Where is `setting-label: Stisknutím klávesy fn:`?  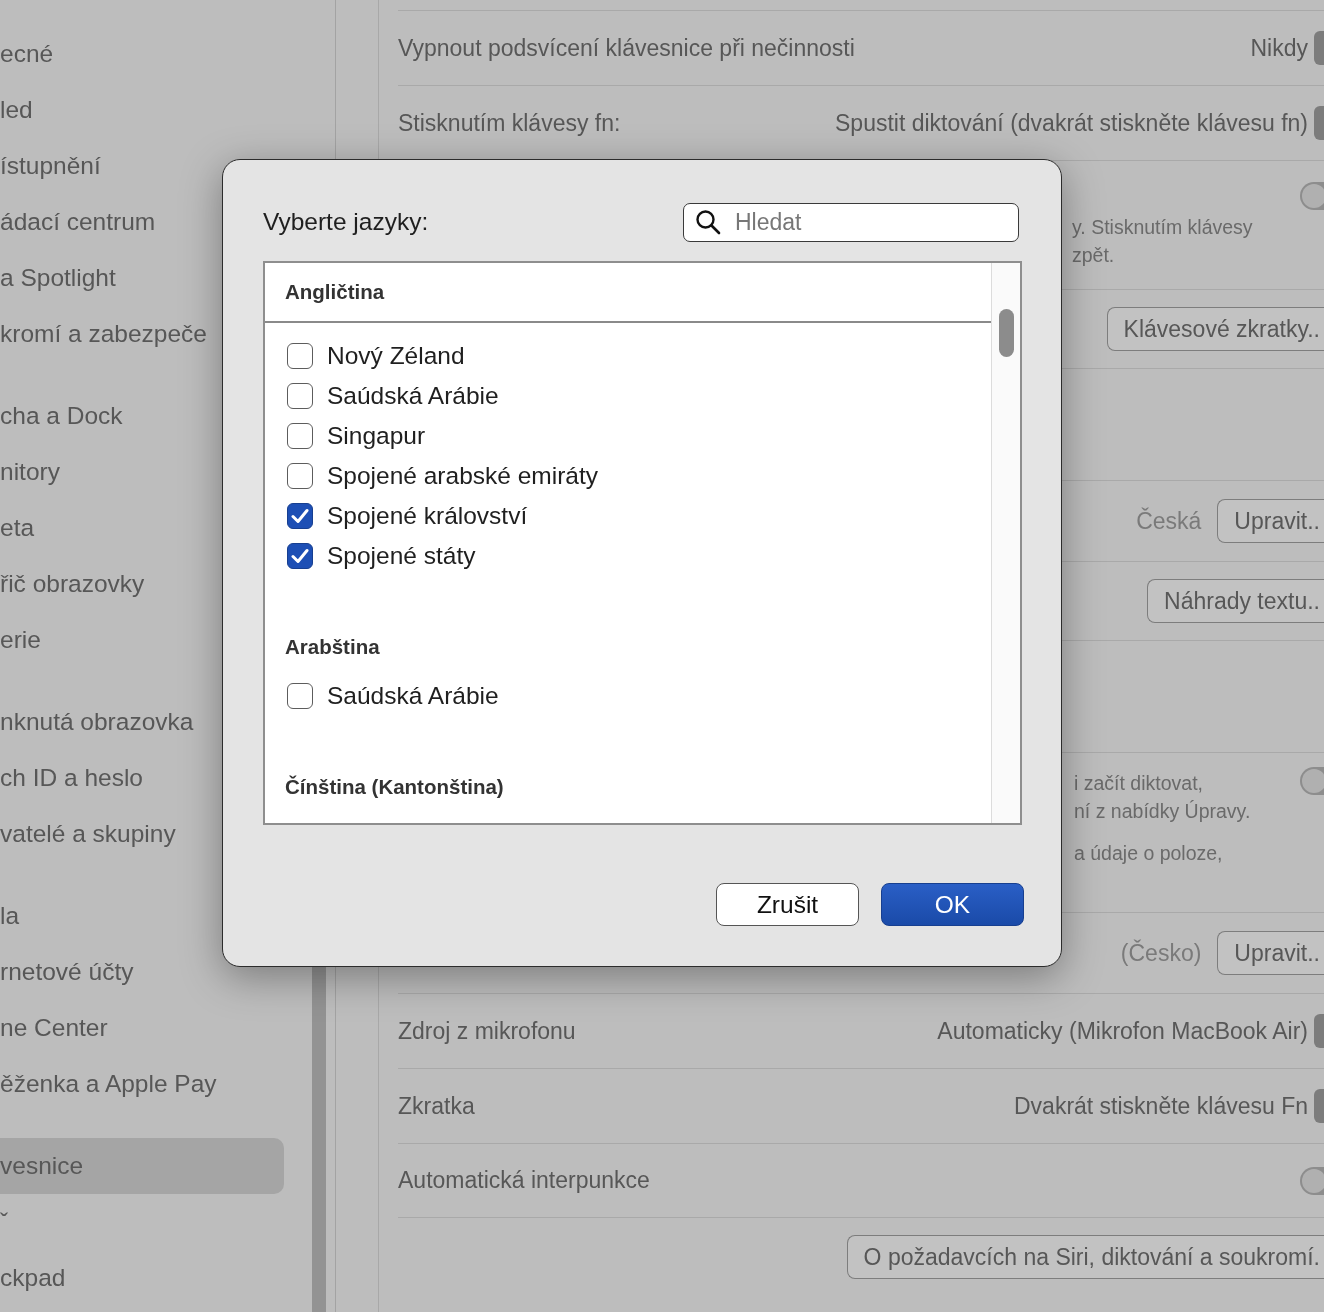 setting-label: Stisknutím klávesy fn: is located at coordinates (509, 123).